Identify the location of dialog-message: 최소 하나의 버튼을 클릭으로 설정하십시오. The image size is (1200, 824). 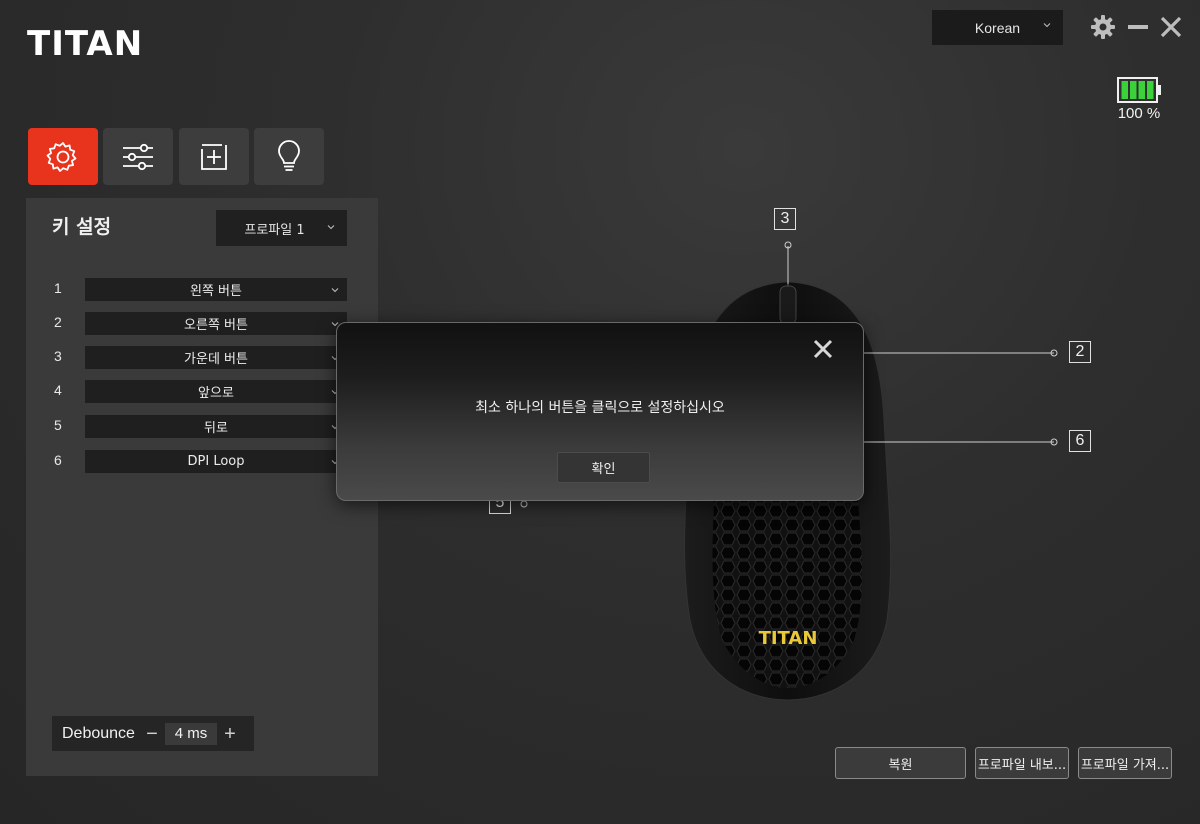
(600, 408).